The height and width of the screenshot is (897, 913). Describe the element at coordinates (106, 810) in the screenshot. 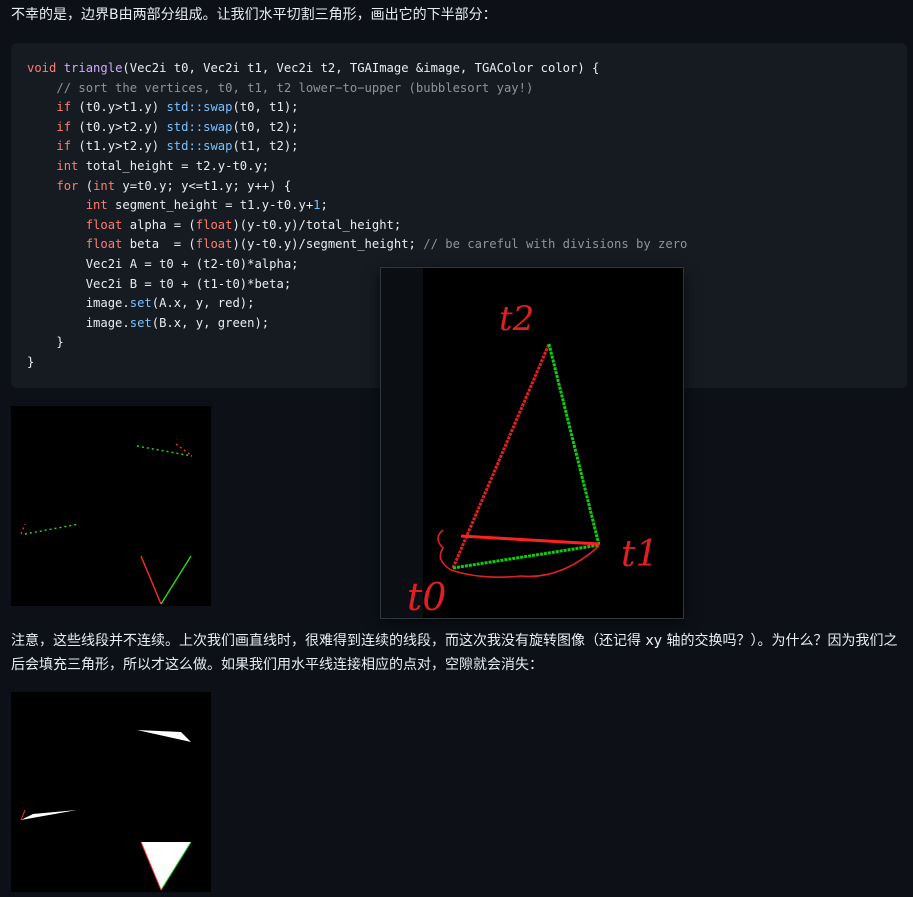

I see `filled-triangles-drawing` at that location.